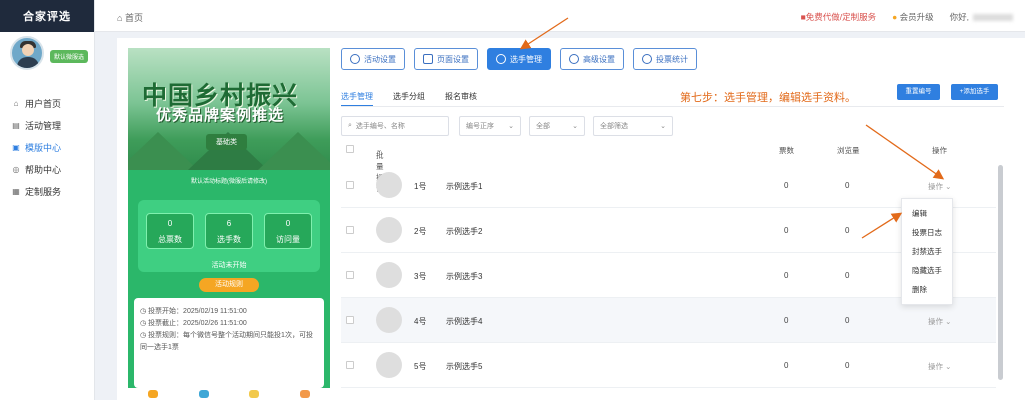 The height and width of the screenshot is (400, 1025). Describe the element at coordinates (420, 231) in the screenshot. I see `player-number: 2号` at that location.